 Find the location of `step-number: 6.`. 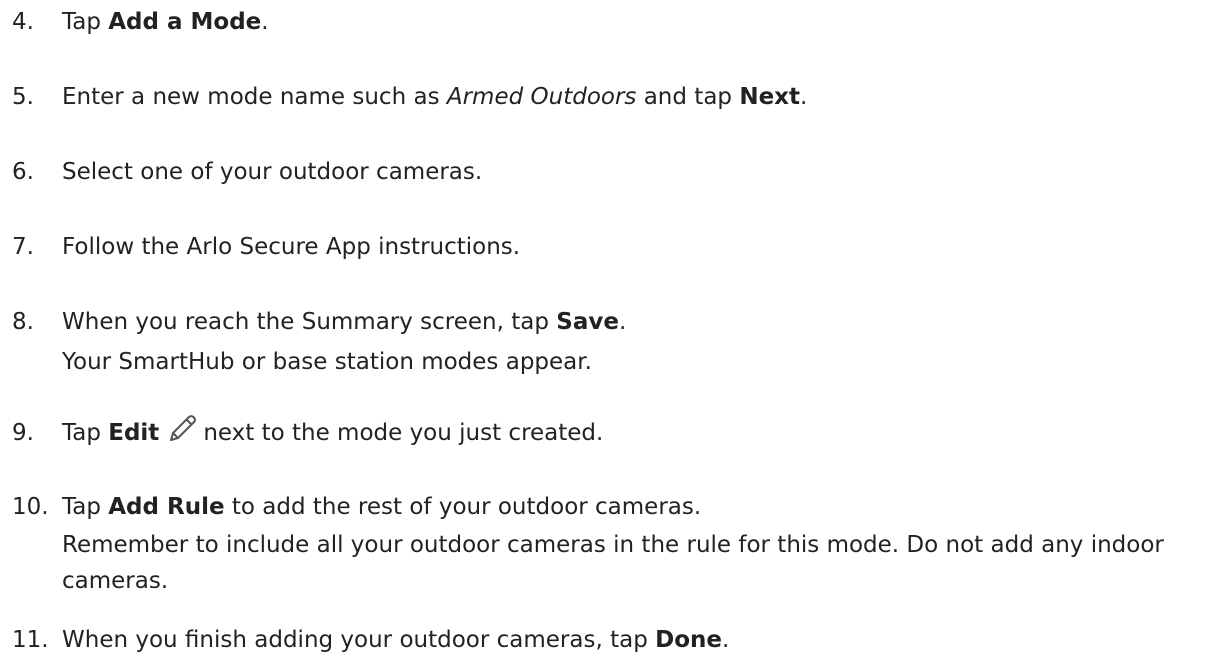

step-number: 6. is located at coordinates (23, 172).